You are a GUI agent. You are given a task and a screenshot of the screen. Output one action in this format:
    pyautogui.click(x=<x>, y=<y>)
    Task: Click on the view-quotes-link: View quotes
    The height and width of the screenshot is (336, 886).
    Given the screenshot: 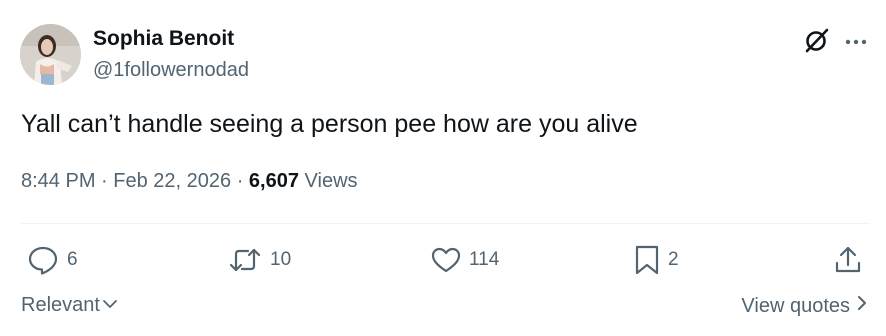 What is the action you would take?
    pyautogui.click(x=804, y=306)
    